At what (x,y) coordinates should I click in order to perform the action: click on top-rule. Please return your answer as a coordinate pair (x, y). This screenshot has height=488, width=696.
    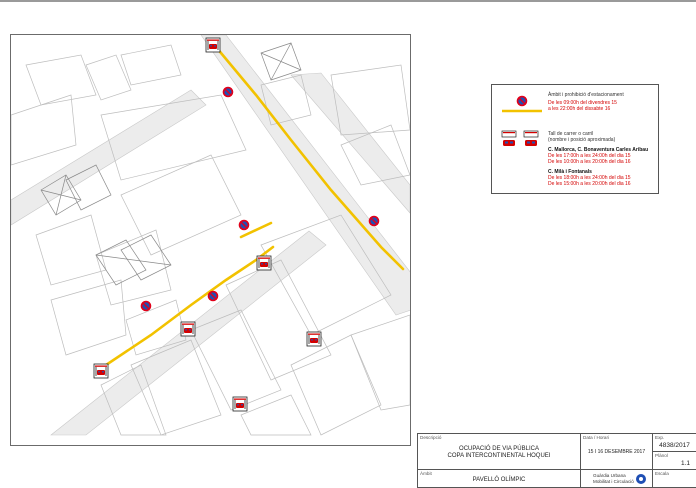
    Looking at the image, I should click on (348, 1).